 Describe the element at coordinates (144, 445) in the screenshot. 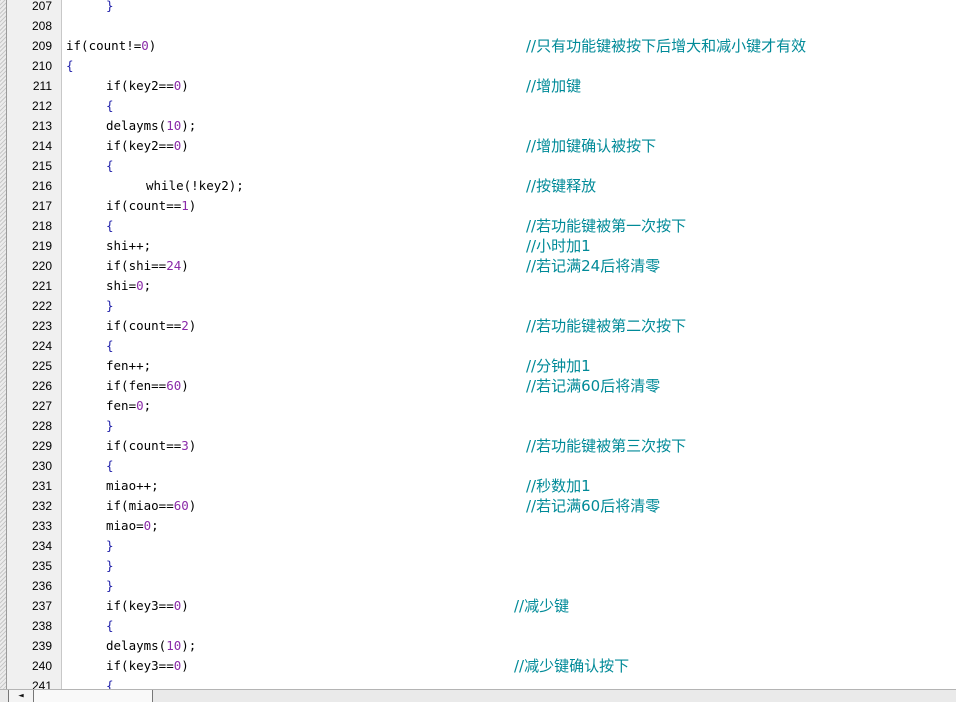

I see `code-token: if(count==` at that location.